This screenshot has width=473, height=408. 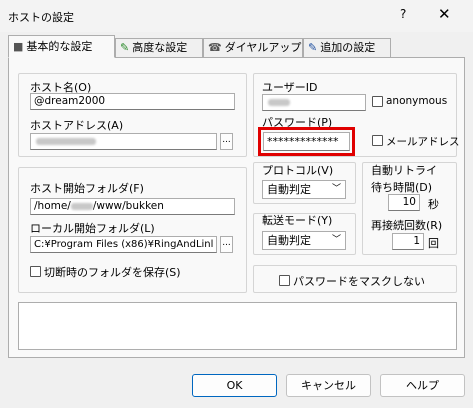 What do you see at coordinates (41, 17) in the screenshot?
I see `window-title: ホストの設定` at bounding box center [41, 17].